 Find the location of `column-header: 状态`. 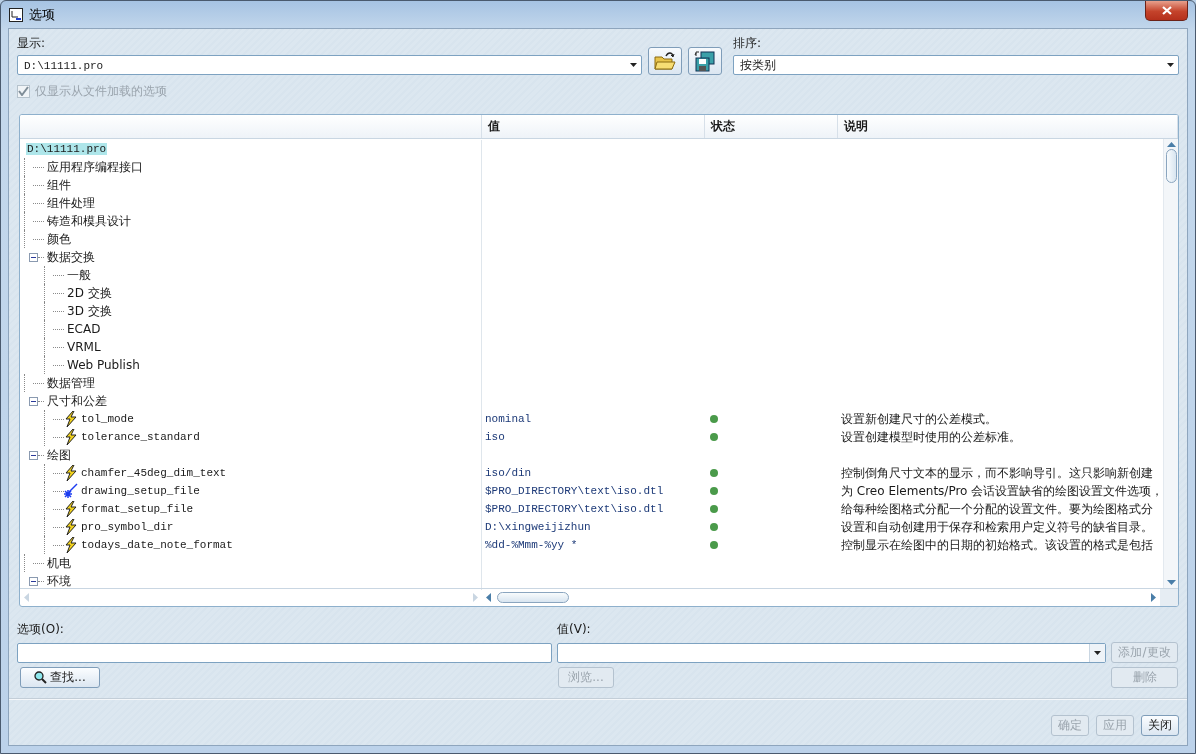

column-header: 状态 is located at coordinates (771, 126).